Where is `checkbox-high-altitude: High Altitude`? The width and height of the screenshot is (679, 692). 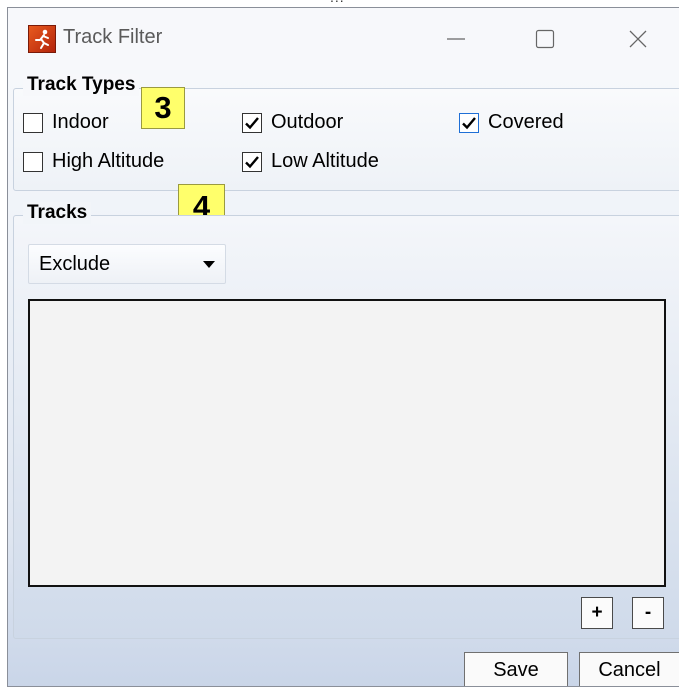 checkbox-high-altitude: High Altitude is located at coordinates (93, 161).